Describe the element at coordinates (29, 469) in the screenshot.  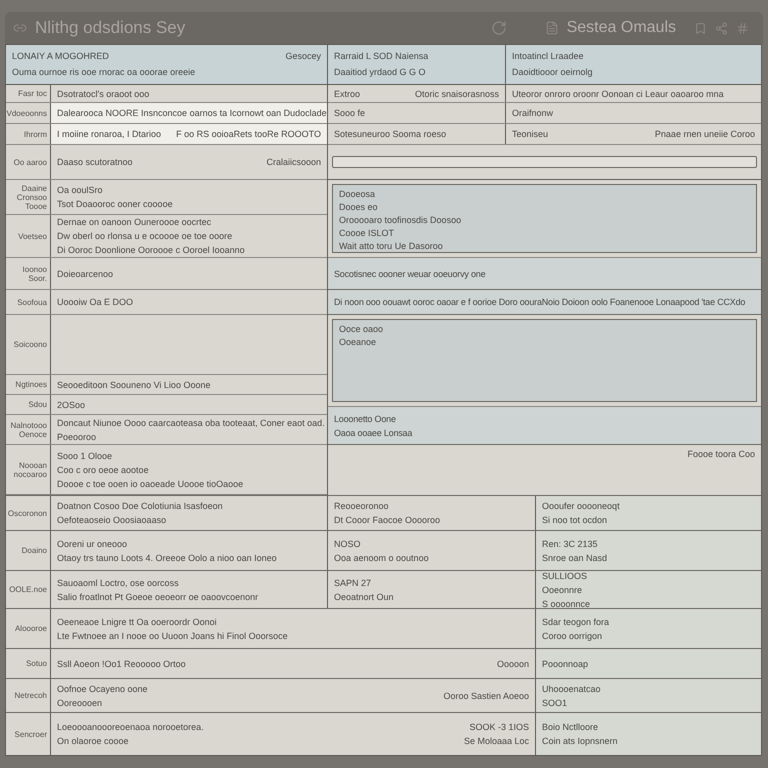
I see `row-label: Noooan nocoaroo` at that location.